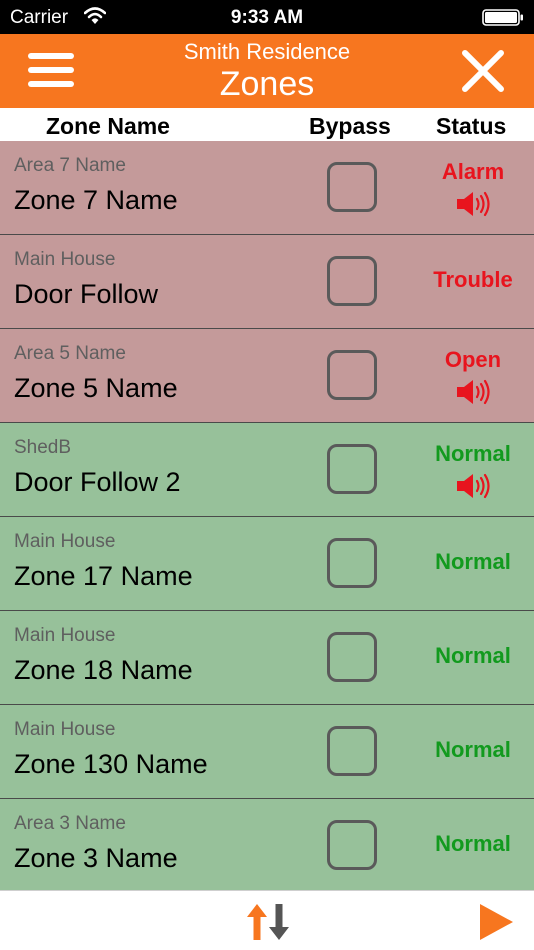 The width and height of the screenshot is (534, 950). What do you see at coordinates (70, 823) in the screenshot?
I see `zone-area: Area 3 Name` at bounding box center [70, 823].